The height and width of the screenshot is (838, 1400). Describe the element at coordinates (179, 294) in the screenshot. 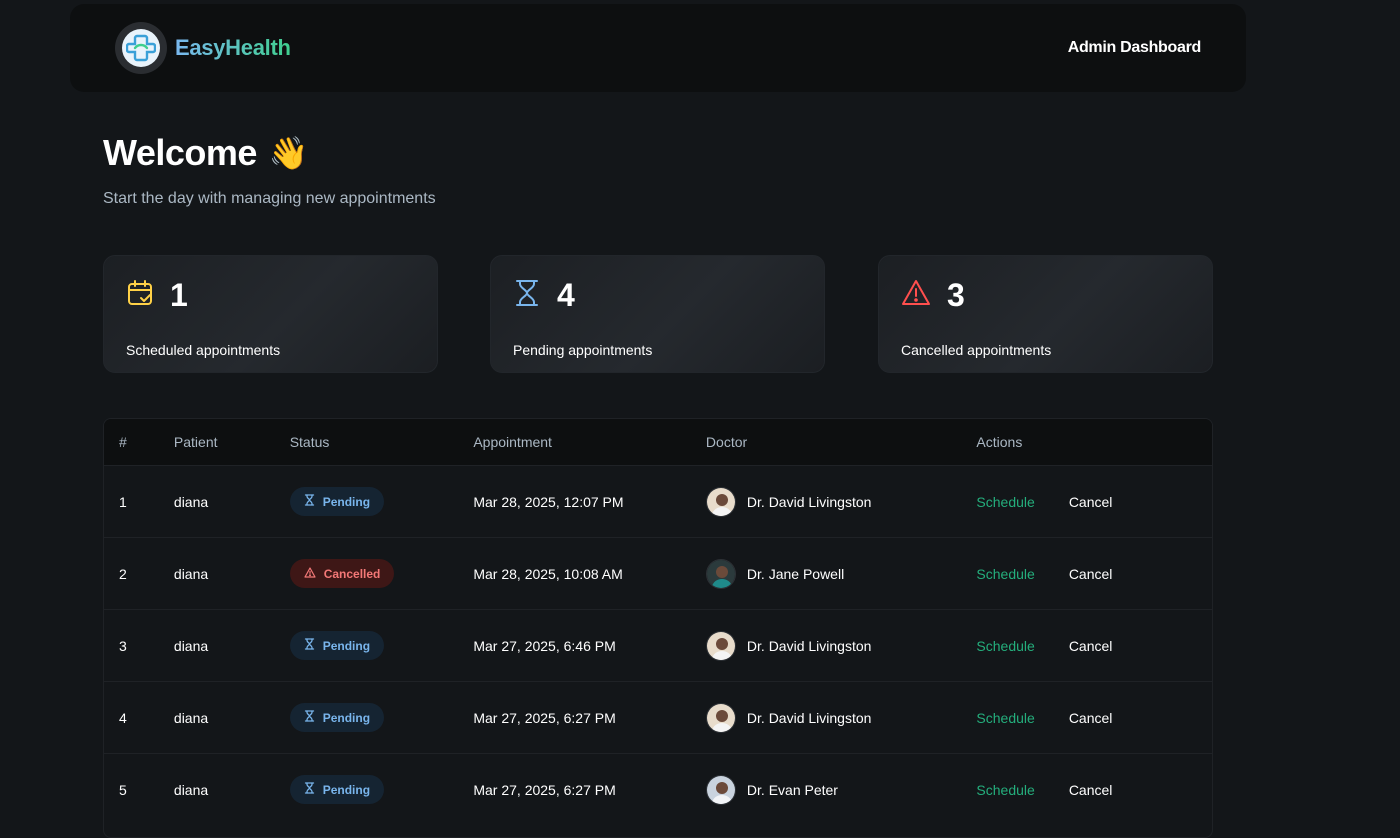

I see `scheduled-count: 1` at that location.